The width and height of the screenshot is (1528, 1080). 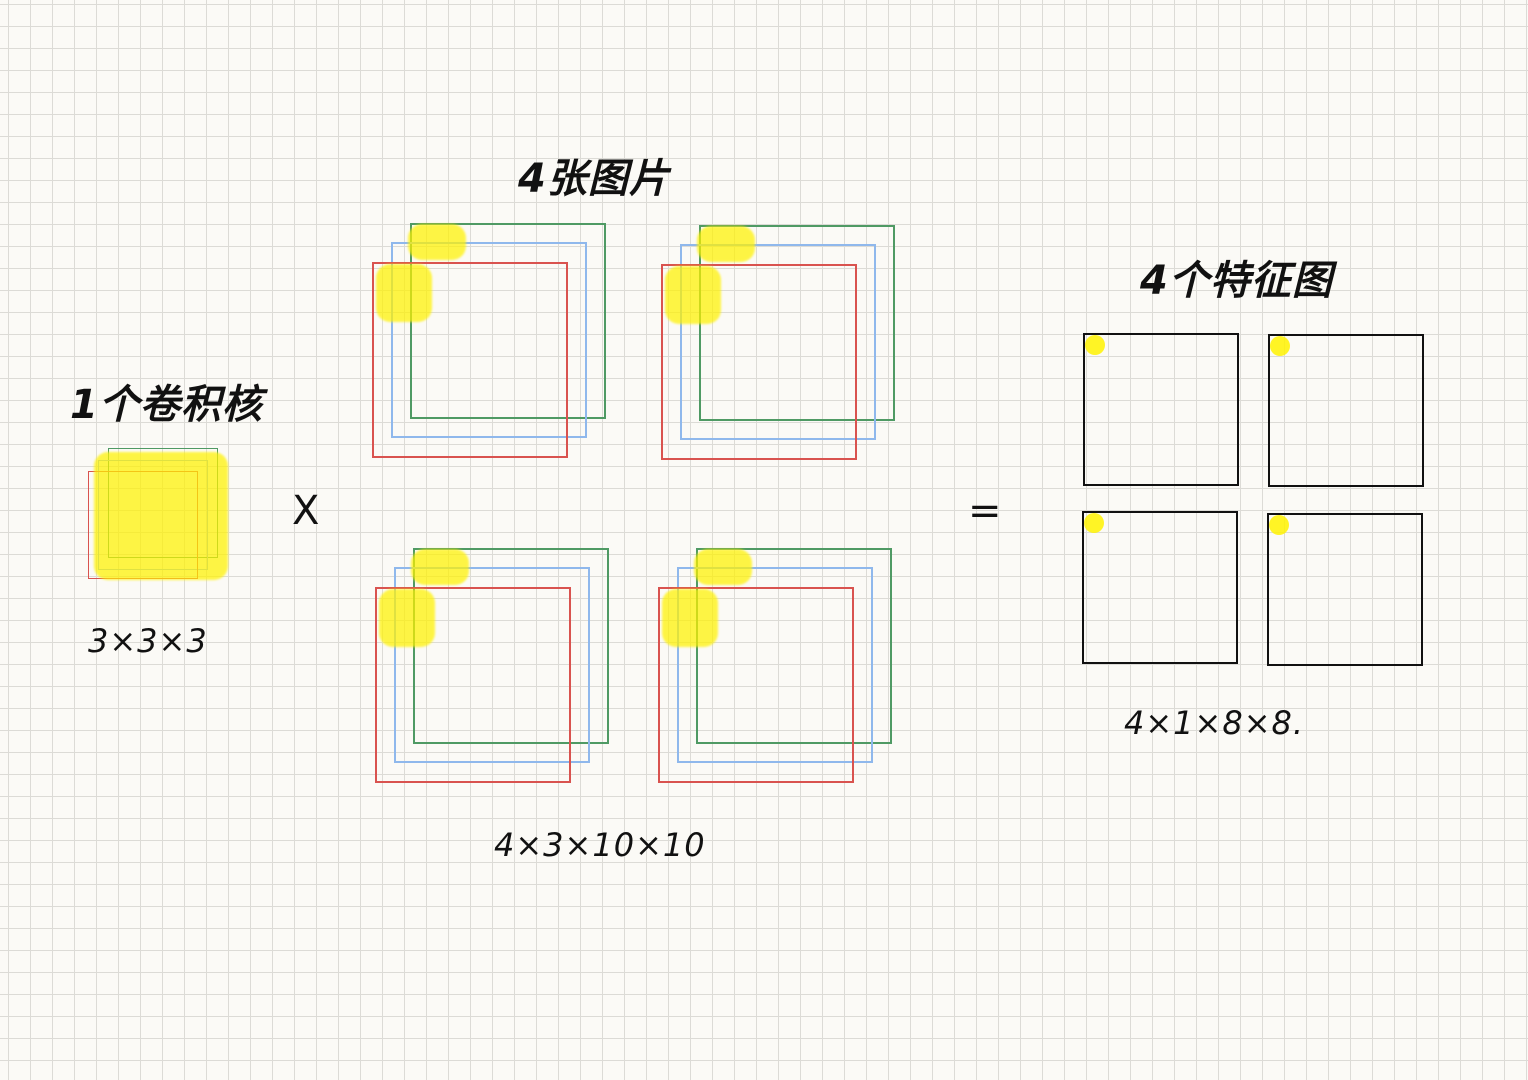 What do you see at coordinates (161, 516) in the screenshot?
I see `kernel-highlight` at bounding box center [161, 516].